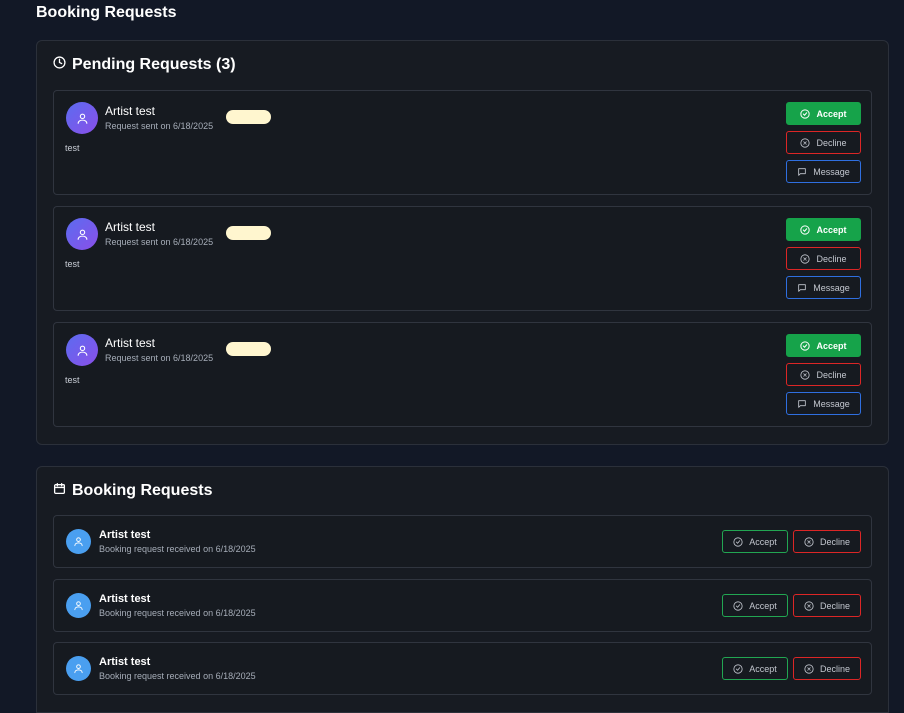 This screenshot has width=904, height=713. Describe the element at coordinates (59, 491) in the screenshot. I see `calendar-icon` at that location.